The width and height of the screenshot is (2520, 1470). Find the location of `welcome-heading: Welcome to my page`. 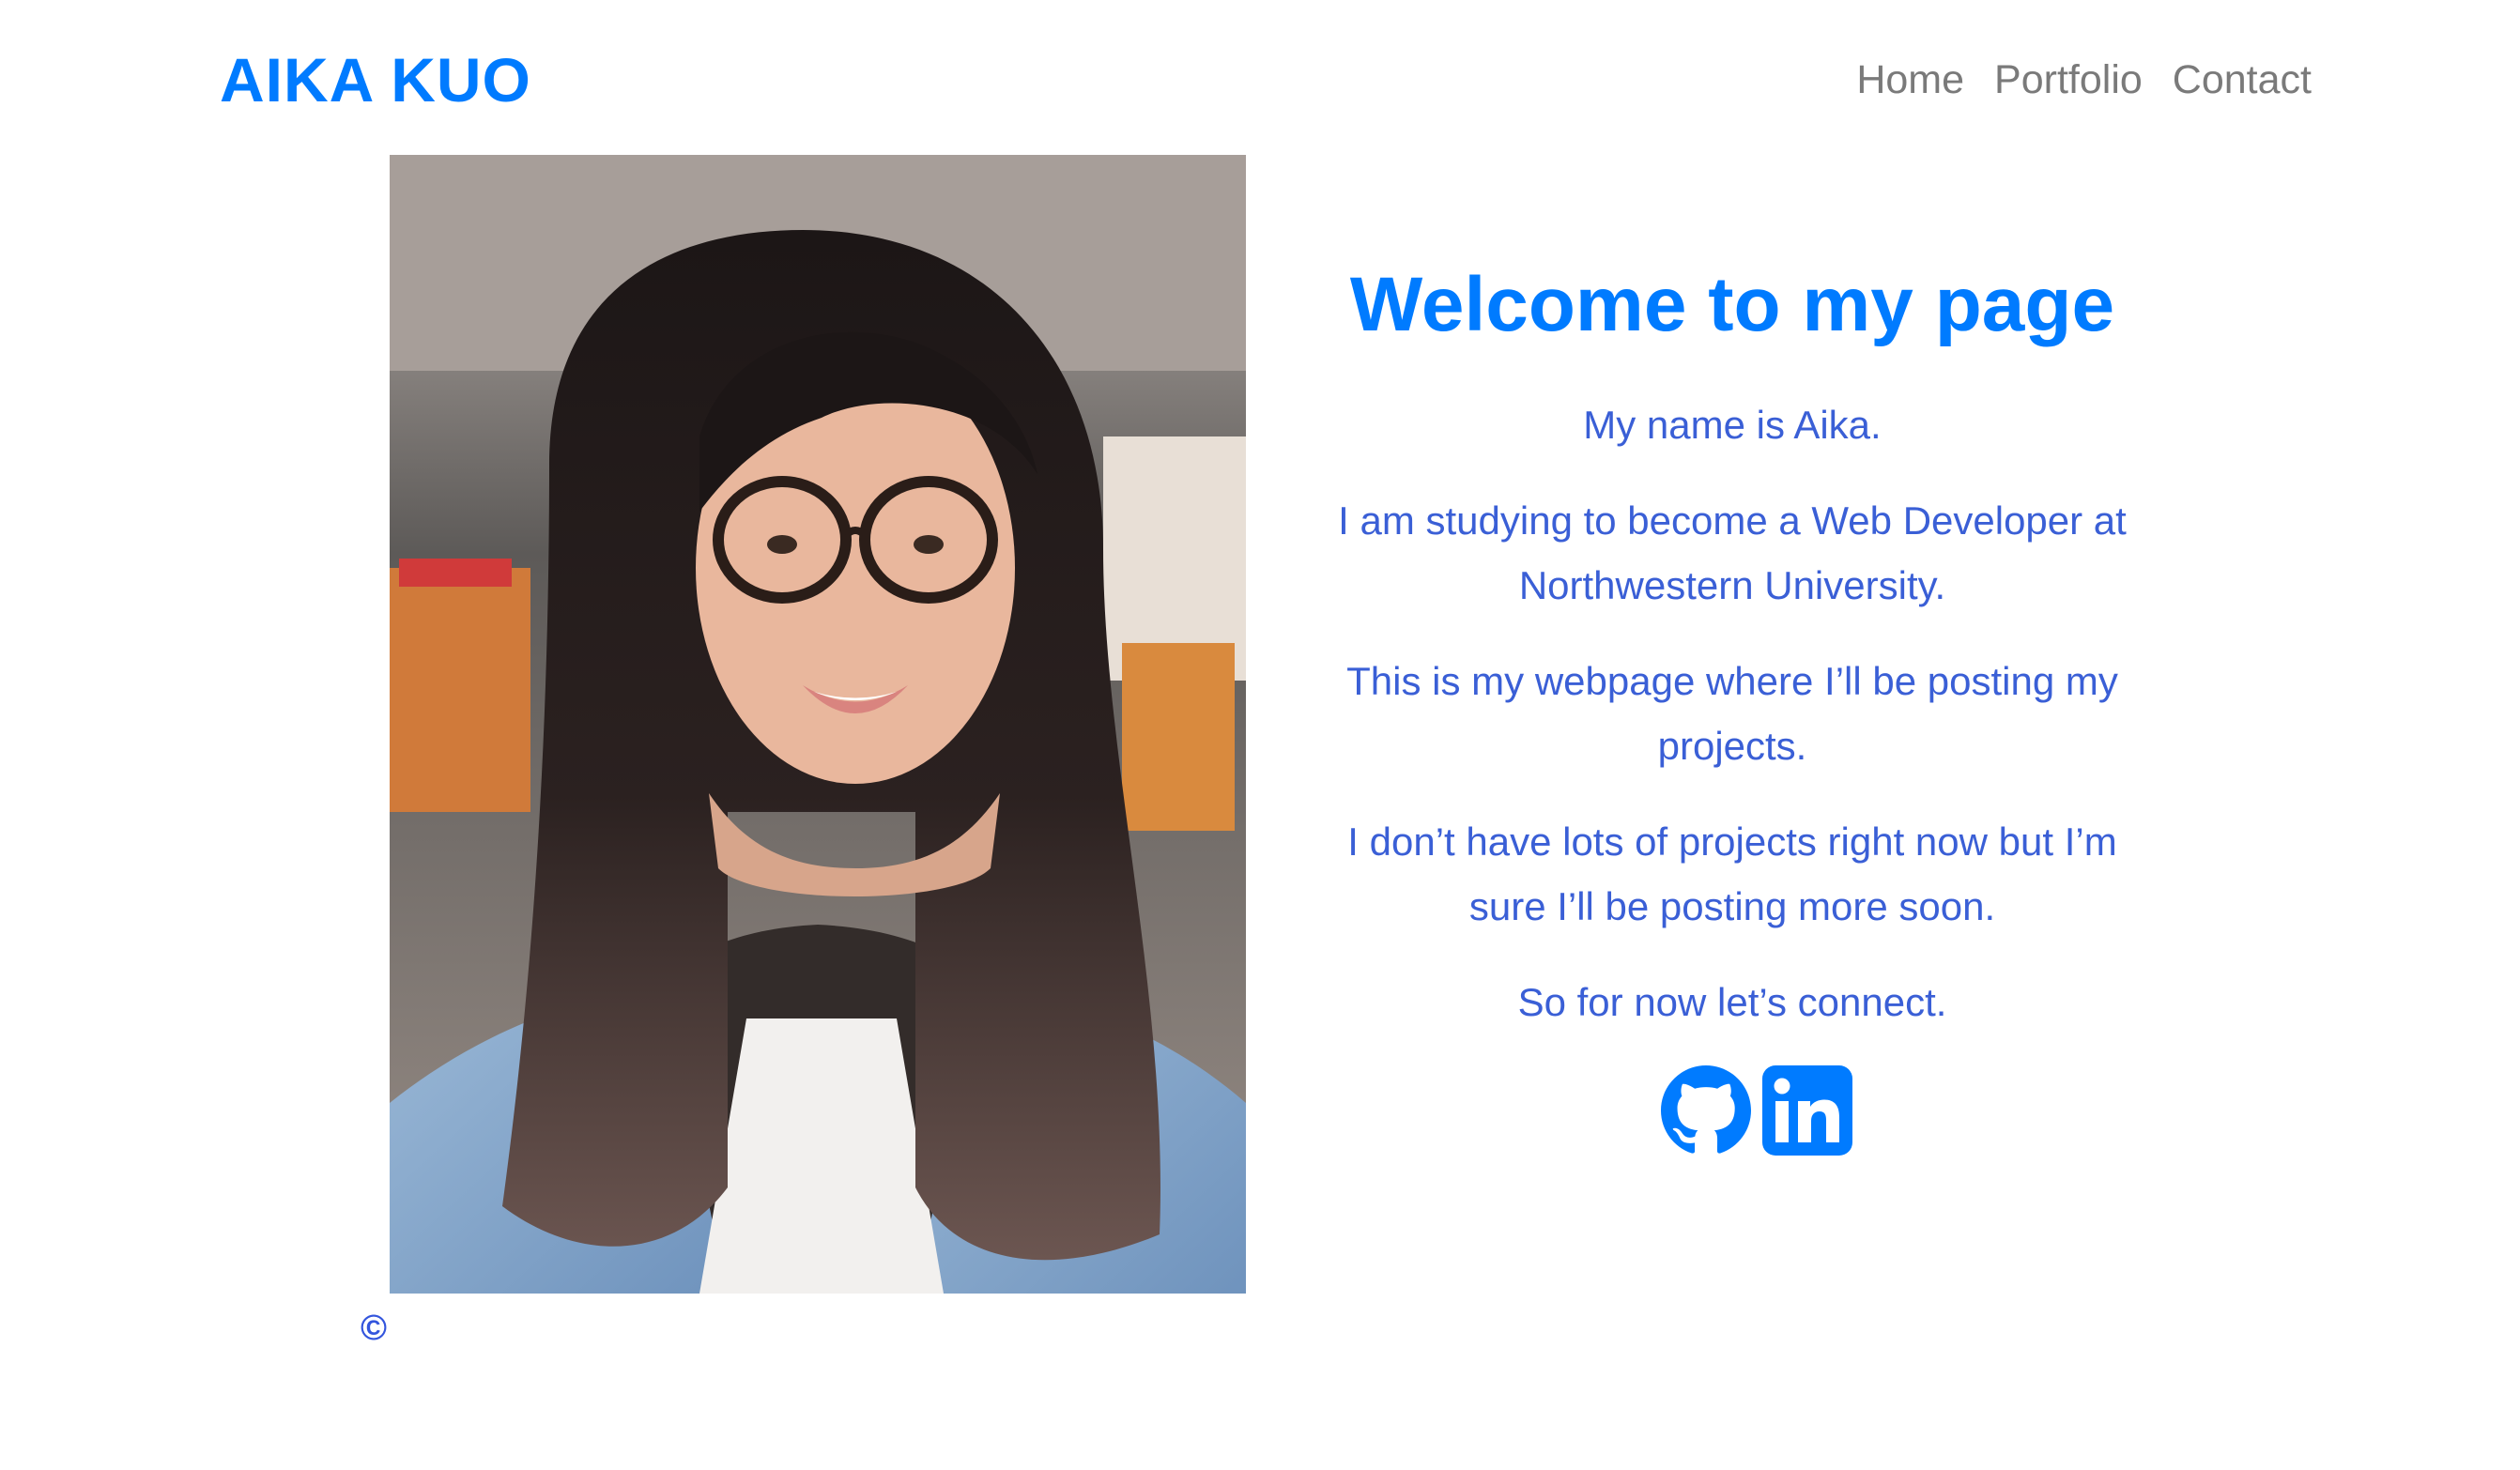

welcome-heading: Welcome to my page is located at coordinates (1732, 304).